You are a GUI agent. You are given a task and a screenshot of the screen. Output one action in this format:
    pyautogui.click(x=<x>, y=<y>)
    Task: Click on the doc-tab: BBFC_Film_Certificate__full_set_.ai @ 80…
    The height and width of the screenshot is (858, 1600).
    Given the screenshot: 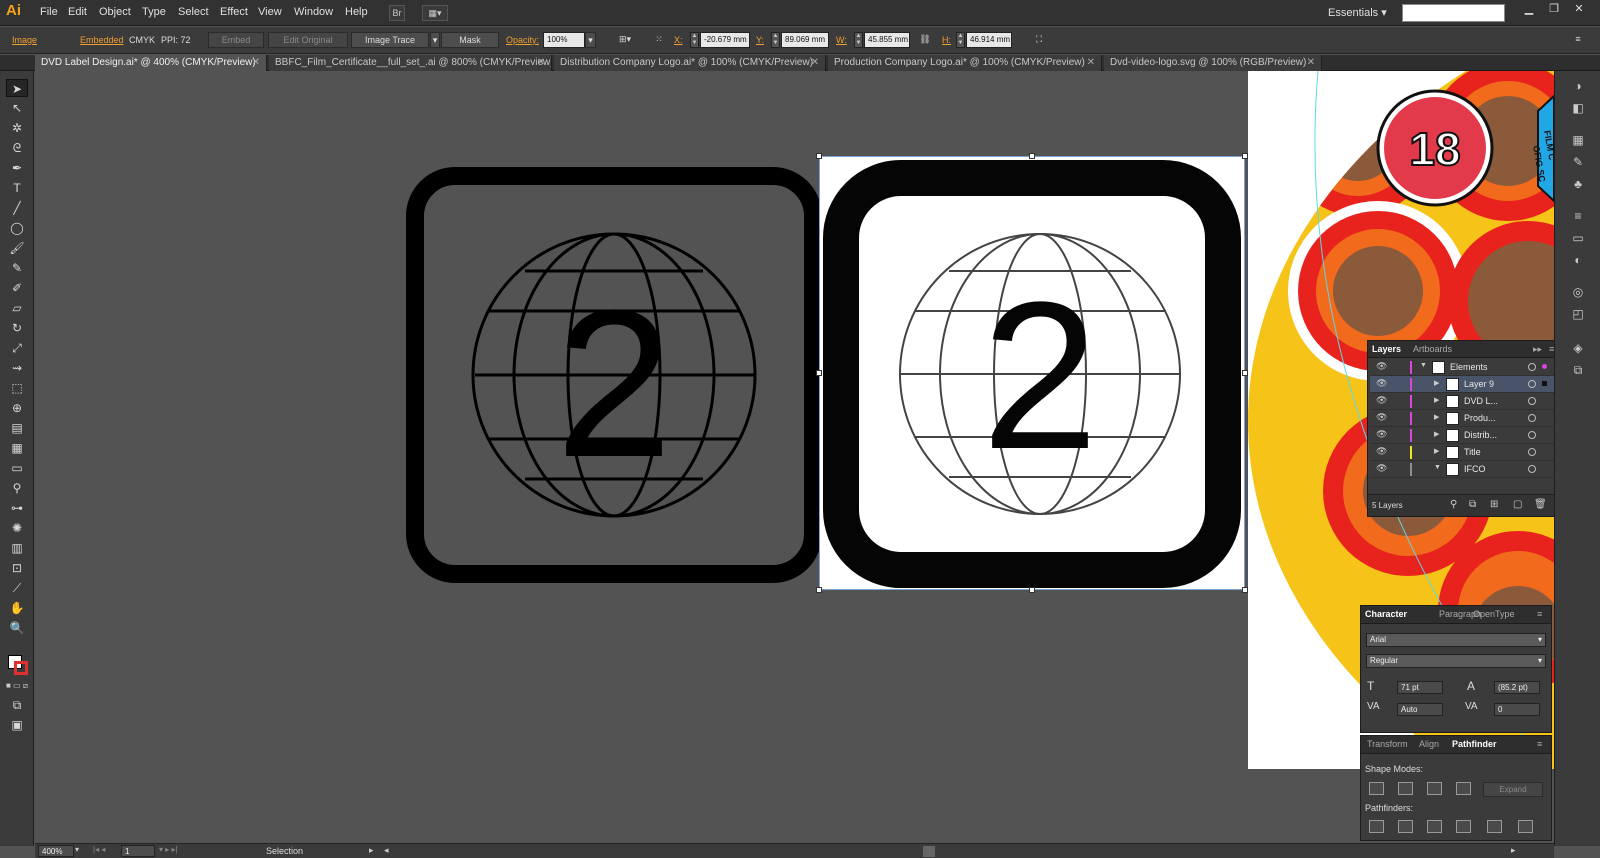 What is the action you would take?
    pyautogui.click(x=410, y=63)
    